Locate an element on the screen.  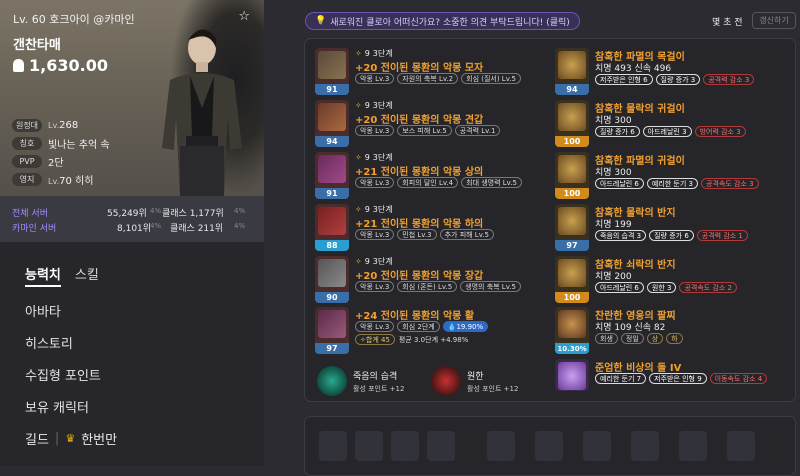
info-row-pvp: PVP 2단 is located at coordinates (61, 161).